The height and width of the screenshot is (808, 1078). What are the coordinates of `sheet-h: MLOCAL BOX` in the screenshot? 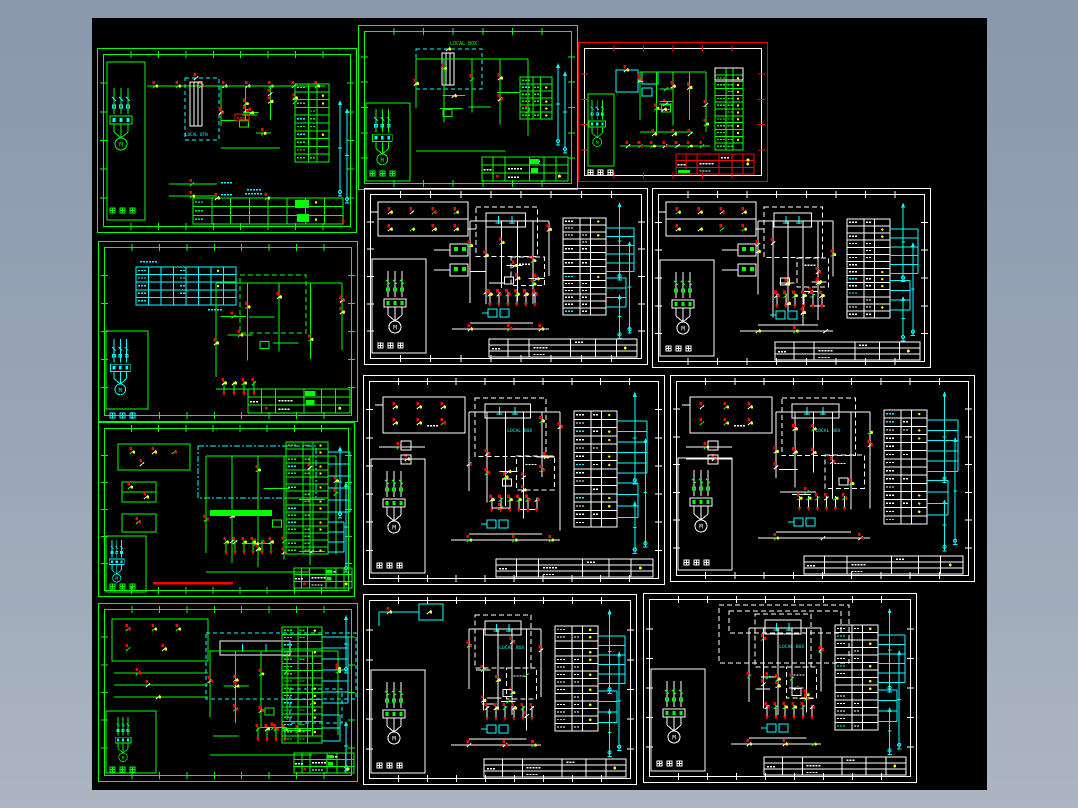 It's located at (500, 689).